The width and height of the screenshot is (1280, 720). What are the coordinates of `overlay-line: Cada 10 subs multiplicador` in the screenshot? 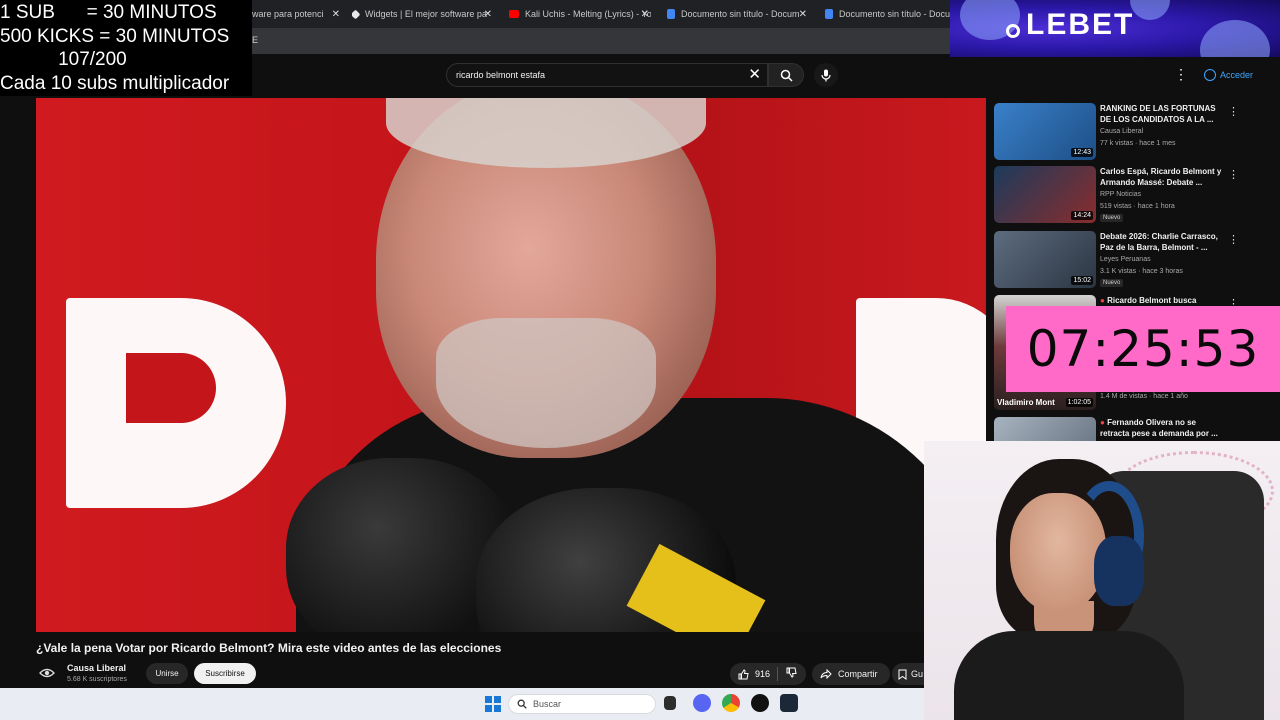 It's located at (115, 83).